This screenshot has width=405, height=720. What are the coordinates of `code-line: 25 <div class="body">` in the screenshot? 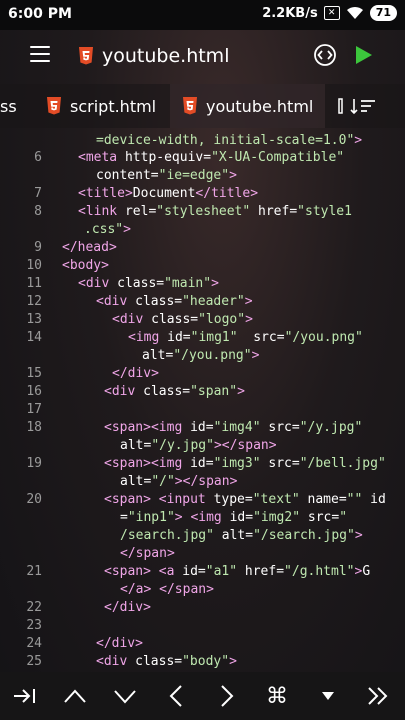 It's located at (202, 663).